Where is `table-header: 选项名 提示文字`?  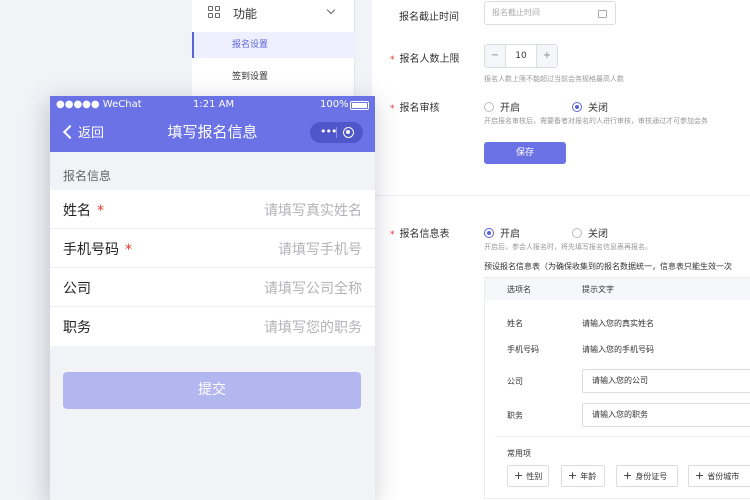
table-header: 选项名 提示文字 is located at coordinates (617, 289).